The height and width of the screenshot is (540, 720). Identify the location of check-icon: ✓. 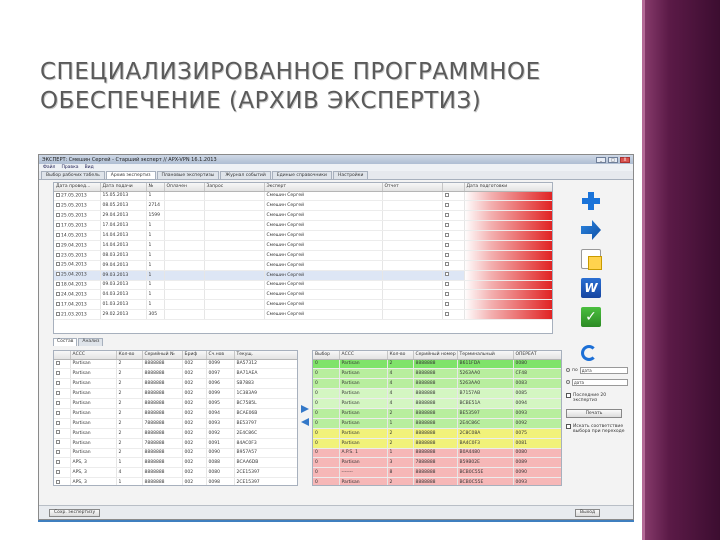
(591, 317).